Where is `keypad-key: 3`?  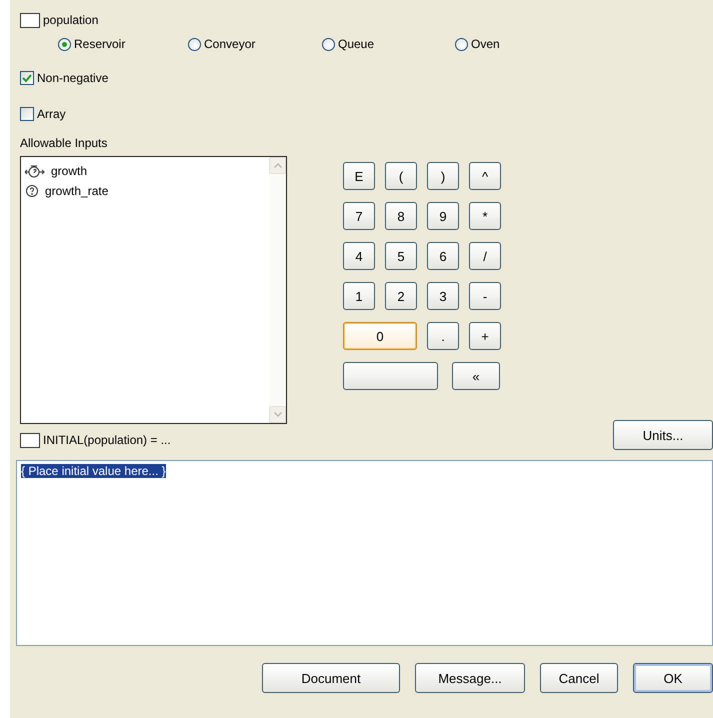
keypad-key: 3 is located at coordinates (443, 296).